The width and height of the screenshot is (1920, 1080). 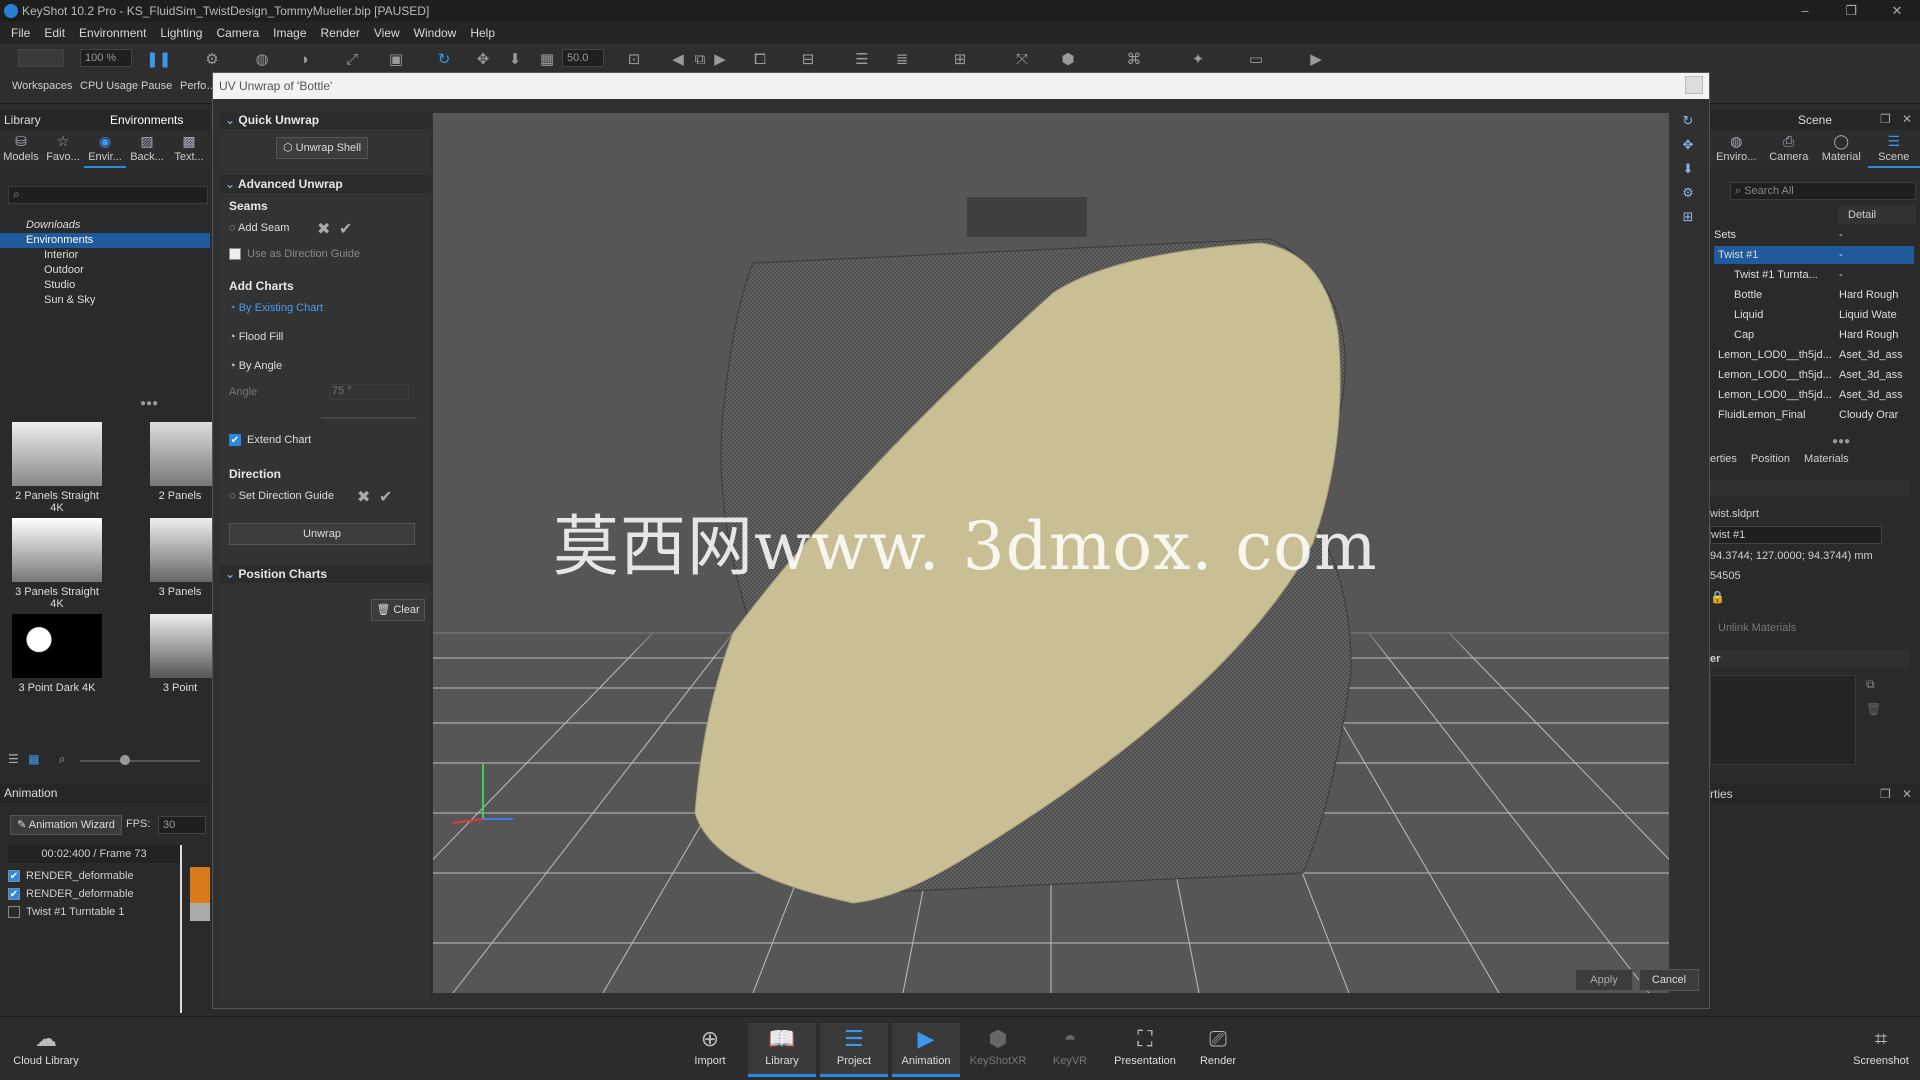 I want to click on slider-handle, so click(x=125, y=760).